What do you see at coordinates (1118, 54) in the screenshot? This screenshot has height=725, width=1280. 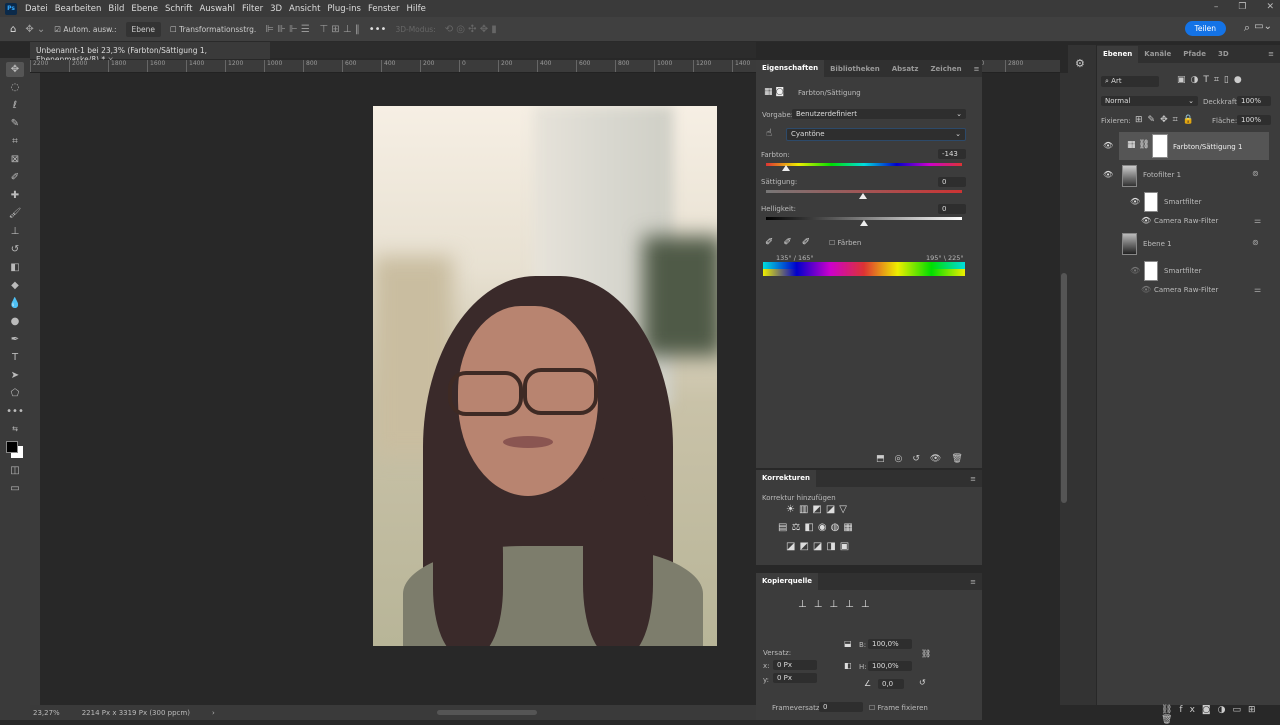 I see `tab-ebenen: Ebenen` at bounding box center [1118, 54].